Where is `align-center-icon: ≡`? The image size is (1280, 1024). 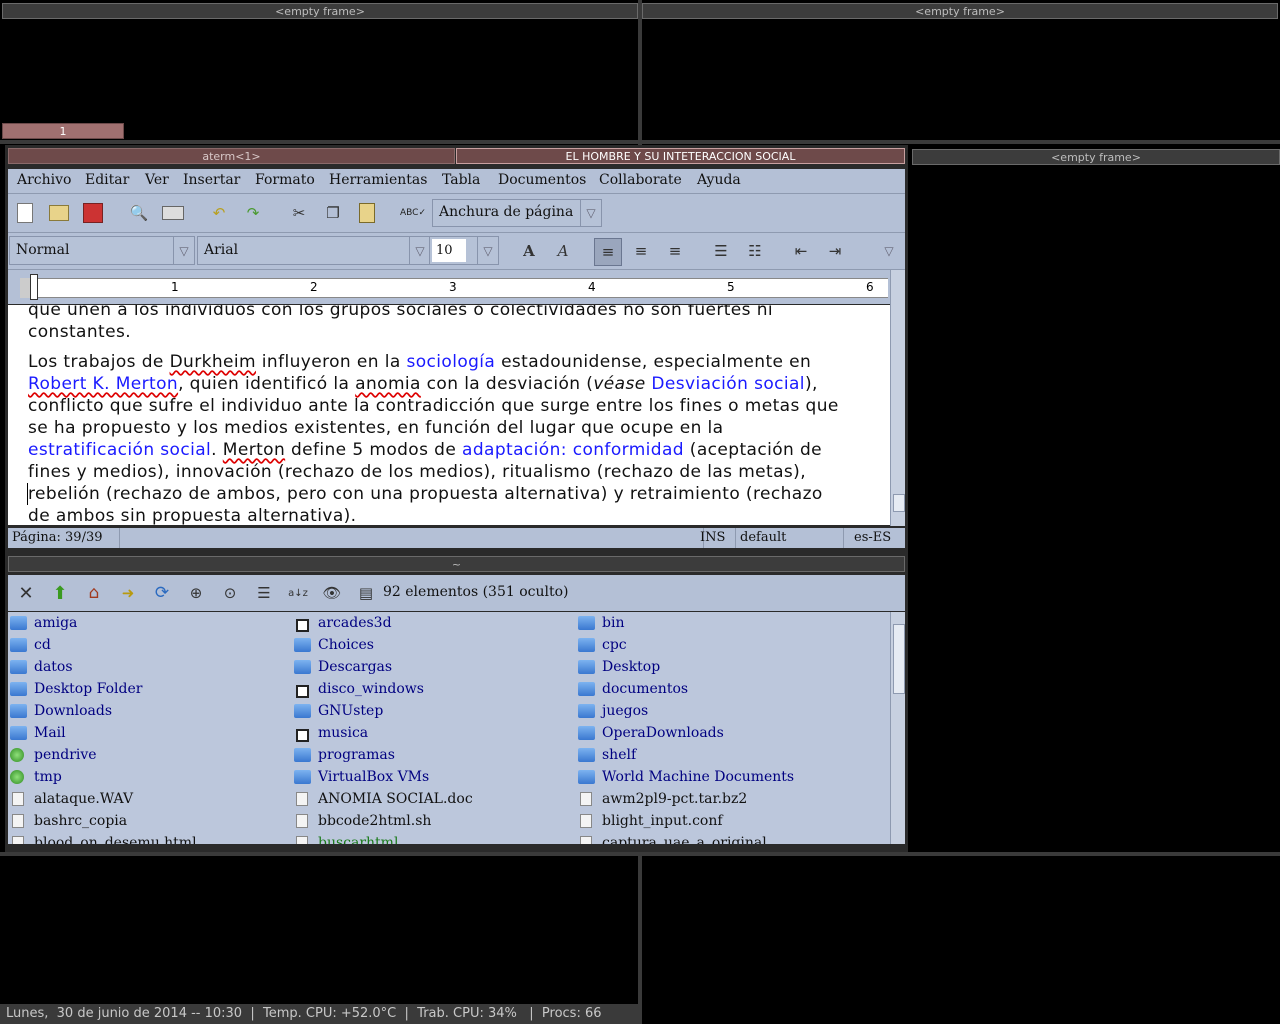
align-center-icon: ≡ is located at coordinates (641, 251).